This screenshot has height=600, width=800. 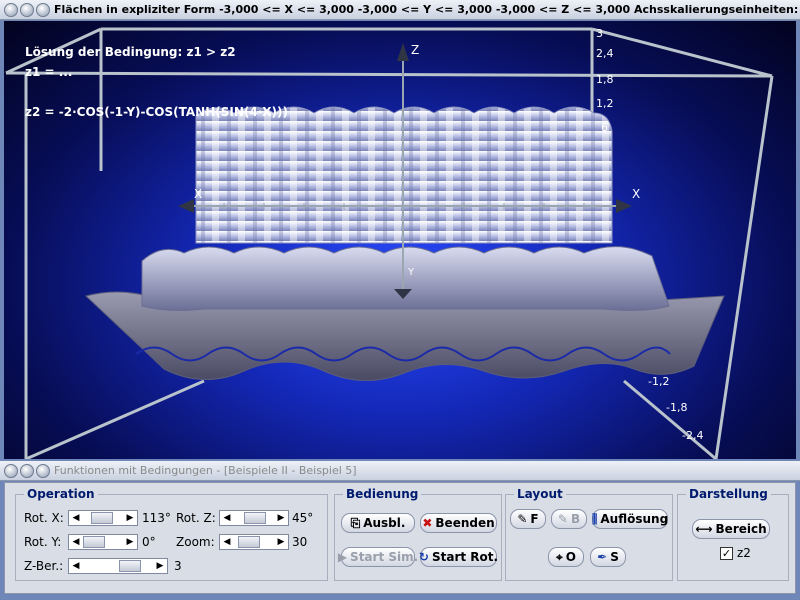 I want to click on crosshair-icon: ⌖, so click(x=559, y=556).